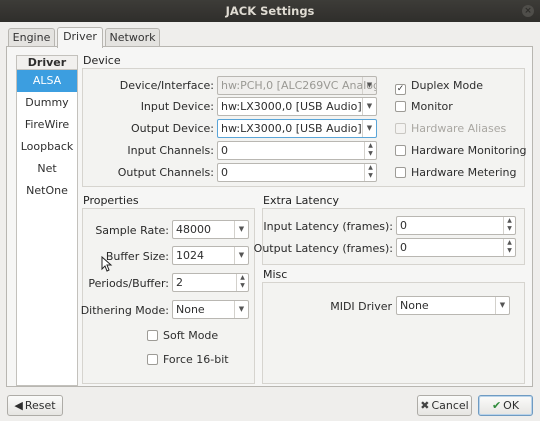 This screenshot has height=421, width=540. What do you see at coordinates (210, 309) in the screenshot?
I see `dithering-mode-combo: None ▼` at bounding box center [210, 309].